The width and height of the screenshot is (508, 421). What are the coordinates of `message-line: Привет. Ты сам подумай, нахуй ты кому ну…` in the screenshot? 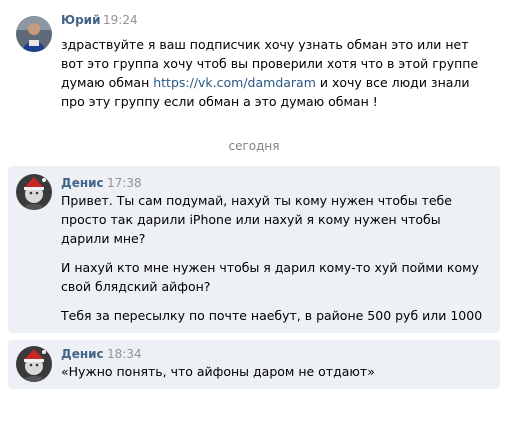 It's located at (256, 200).